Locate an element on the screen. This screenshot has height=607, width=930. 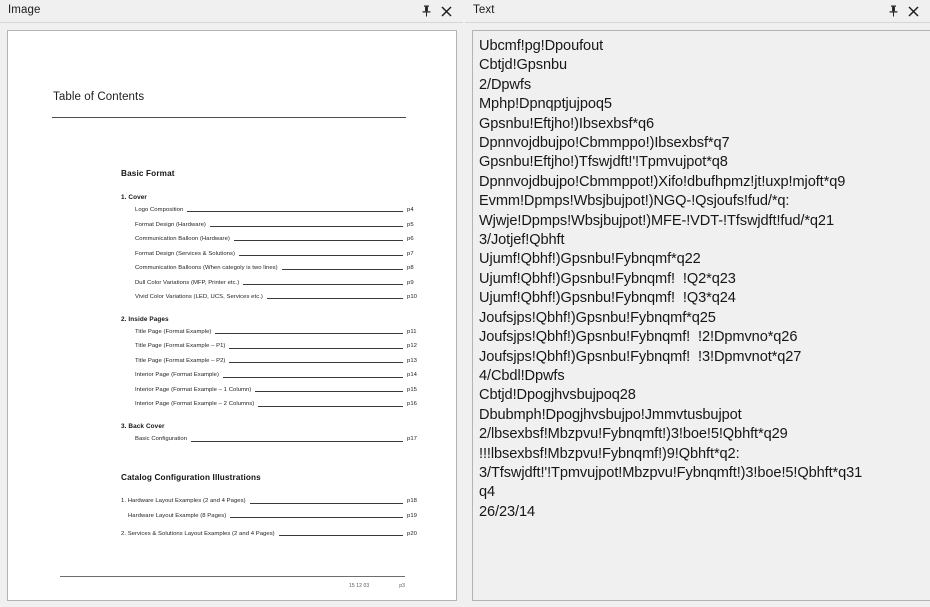
toc-group-heading: 2. Inside Pages is located at coordinates (145, 319).